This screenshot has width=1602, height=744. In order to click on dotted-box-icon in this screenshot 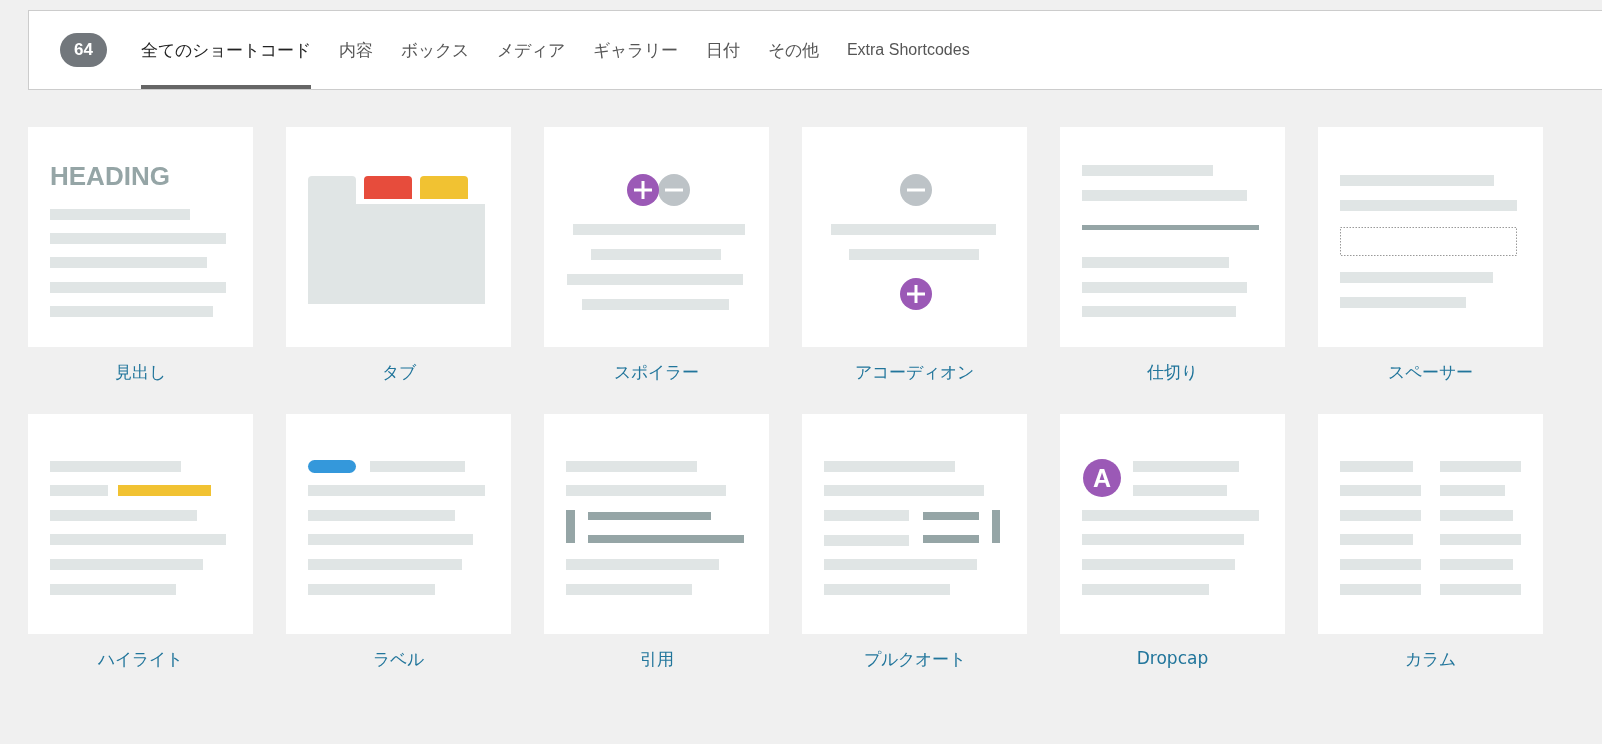, I will do `click(1428, 241)`.